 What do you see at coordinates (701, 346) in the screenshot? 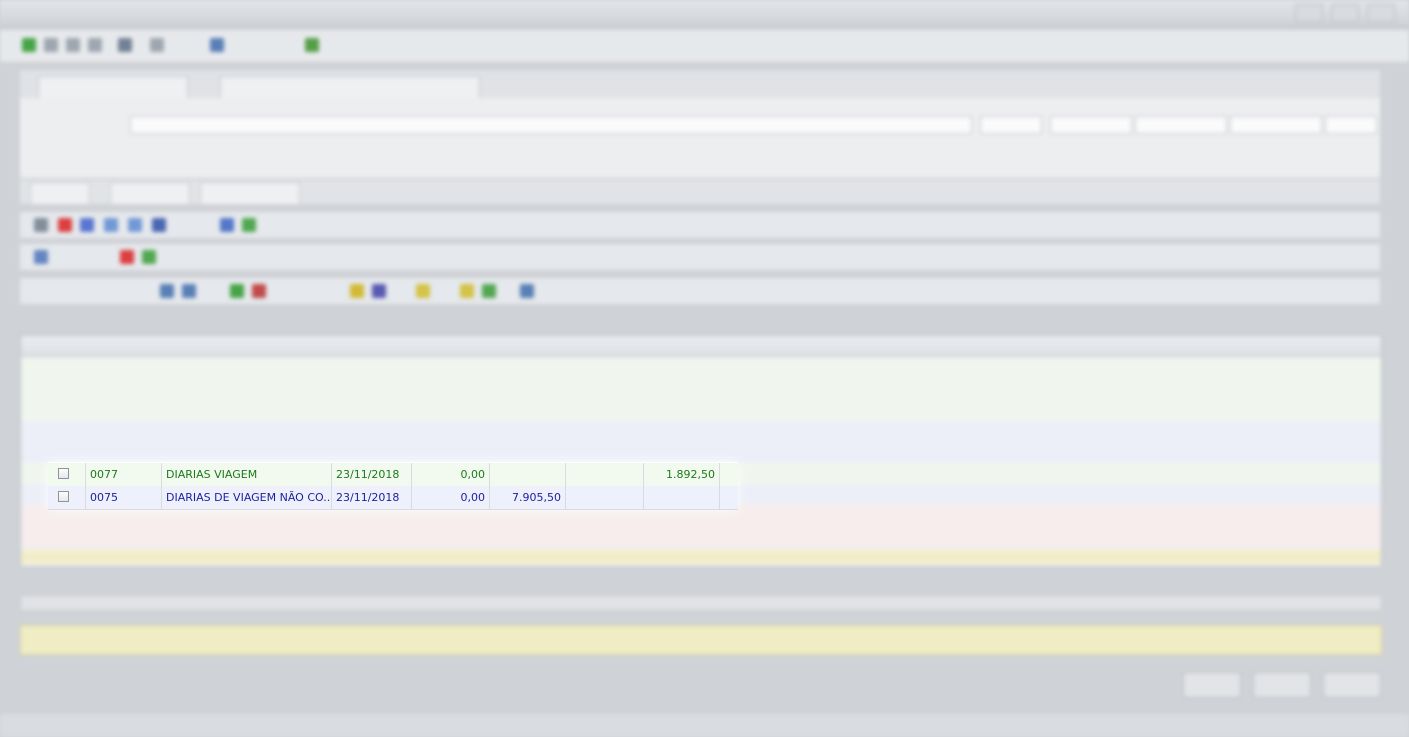
I see `grid-header` at bounding box center [701, 346].